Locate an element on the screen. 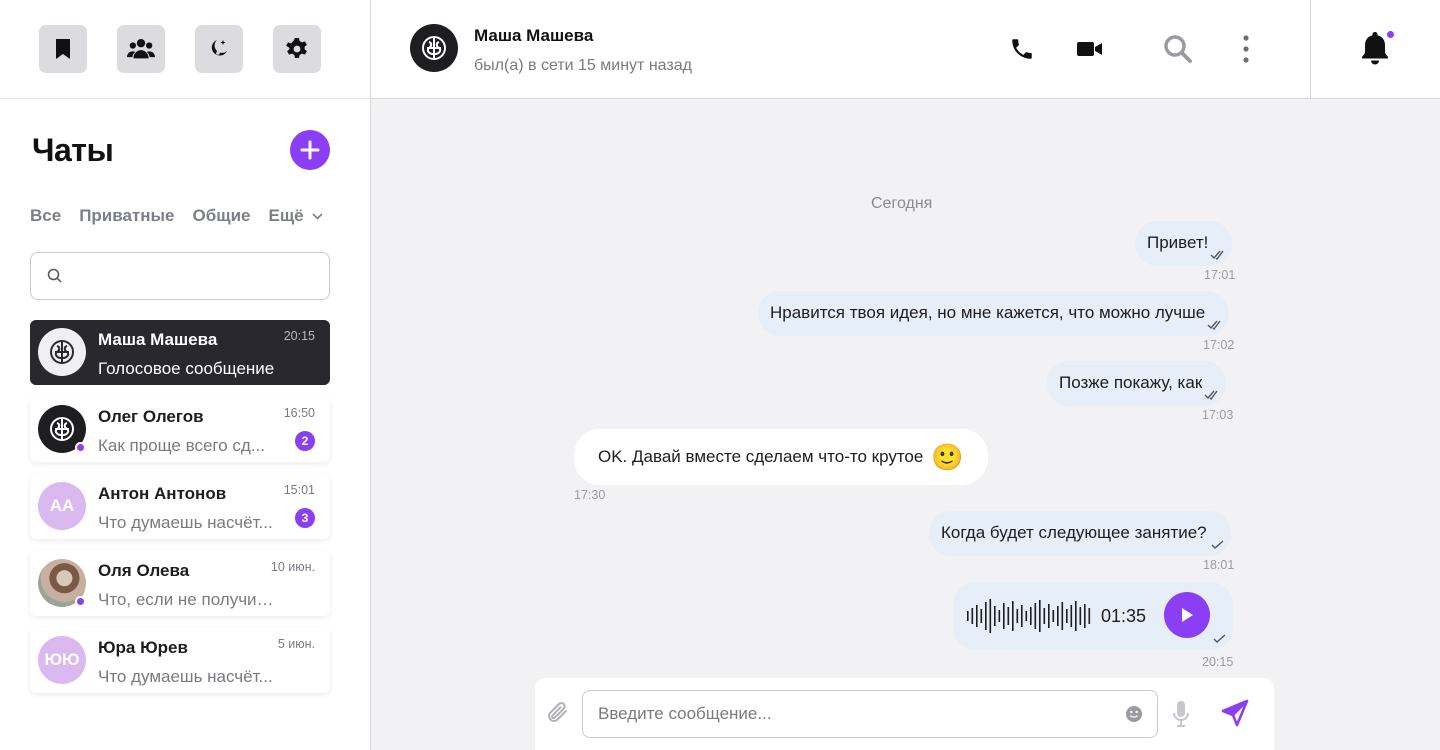 This screenshot has height=750, width=1440. filter-more-label: Ещё is located at coordinates (286, 215).